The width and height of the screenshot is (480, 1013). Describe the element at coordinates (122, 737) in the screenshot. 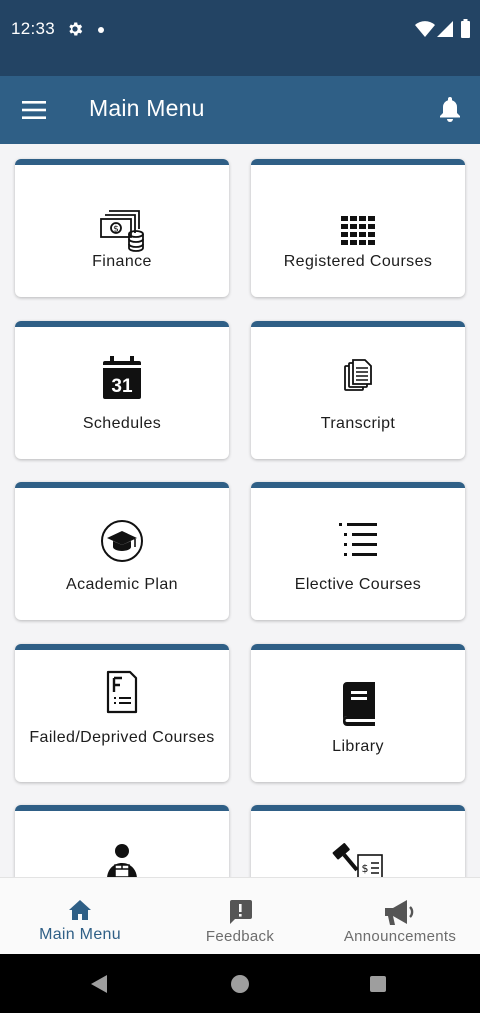

I see `failed-deprived-courses-label: Failed/Deprived Courses` at that location.